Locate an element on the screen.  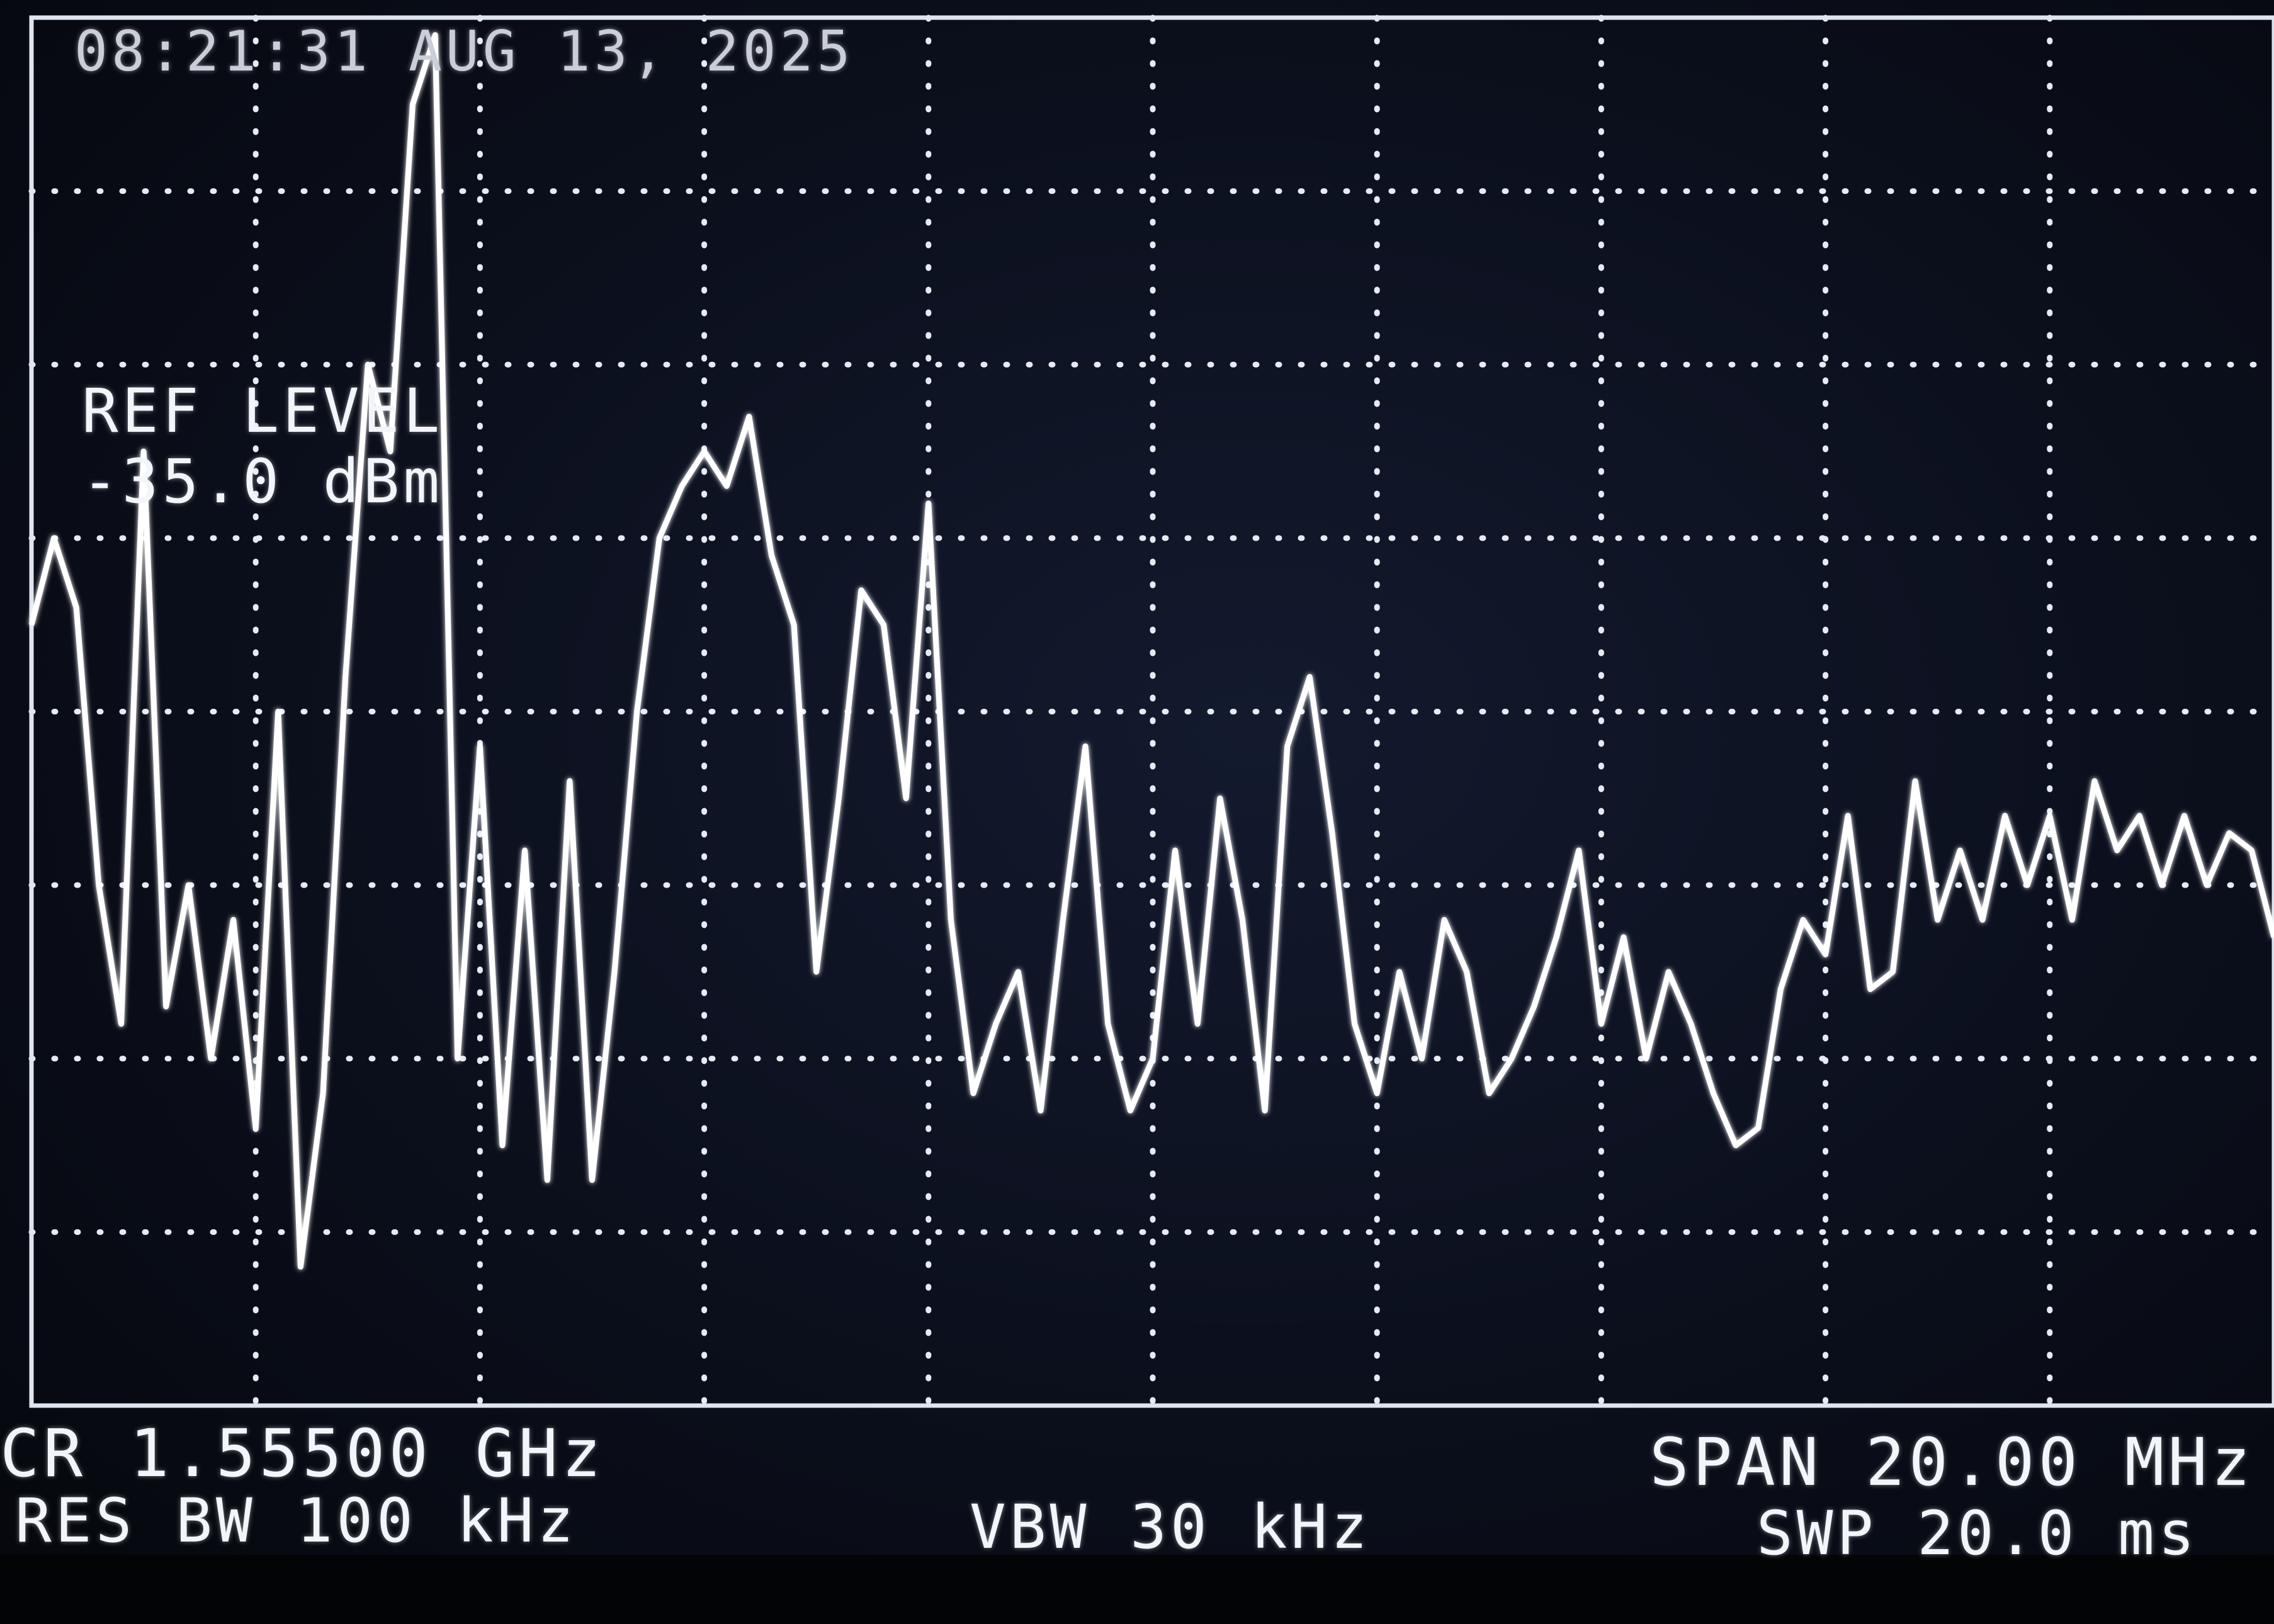
resolution-bandwidth: RES BW 100 kHz is located at coordinates (296, 1521).